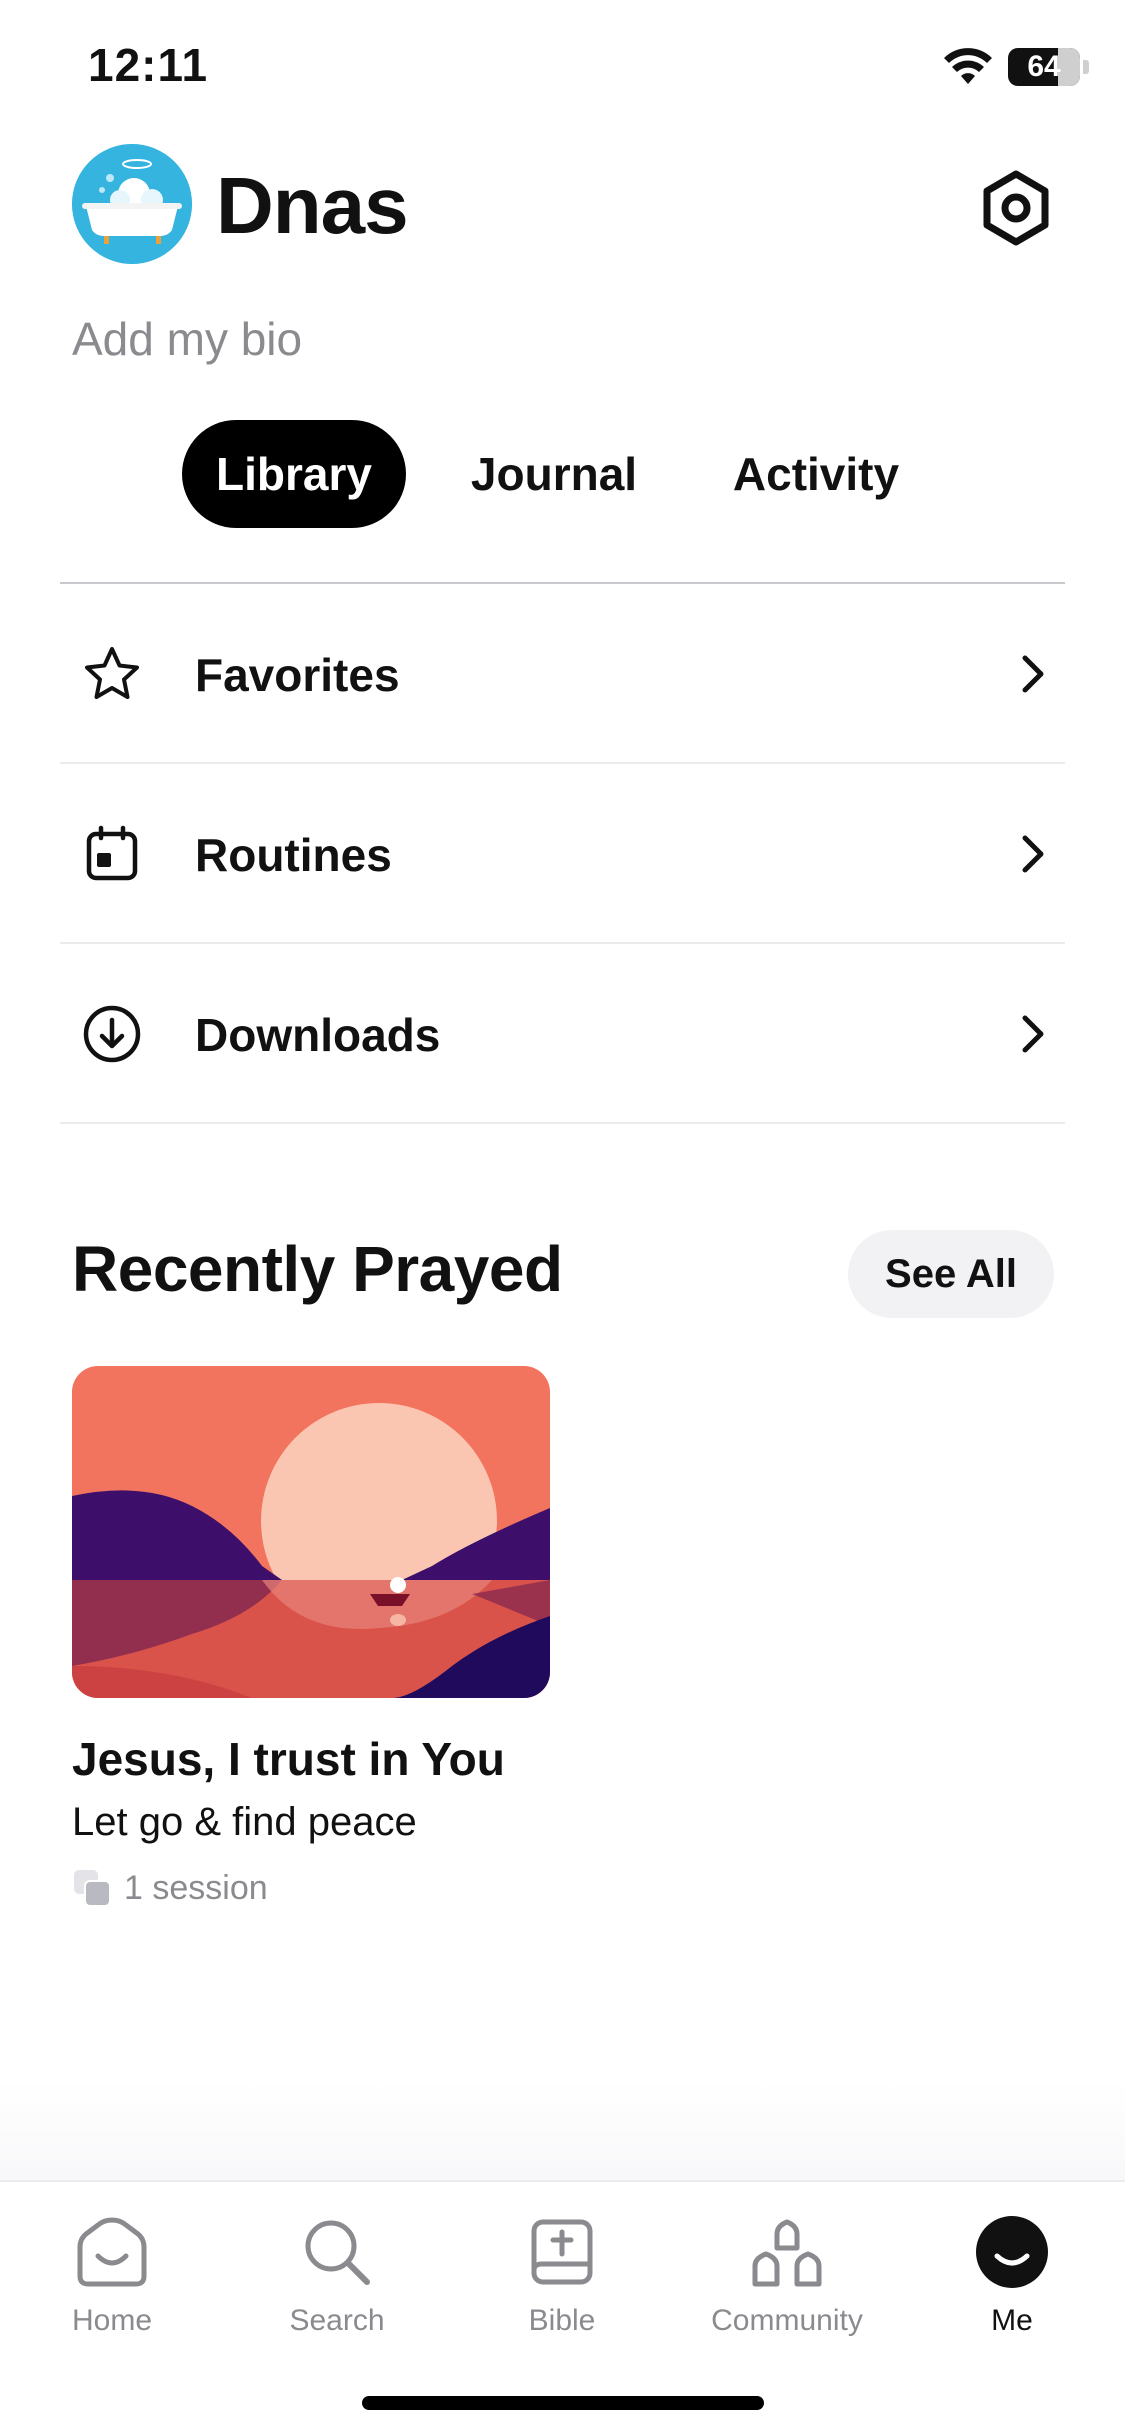 The image size is (1125, 2436). I want to click on downloads-label: Downloads, so click(318, 1035).